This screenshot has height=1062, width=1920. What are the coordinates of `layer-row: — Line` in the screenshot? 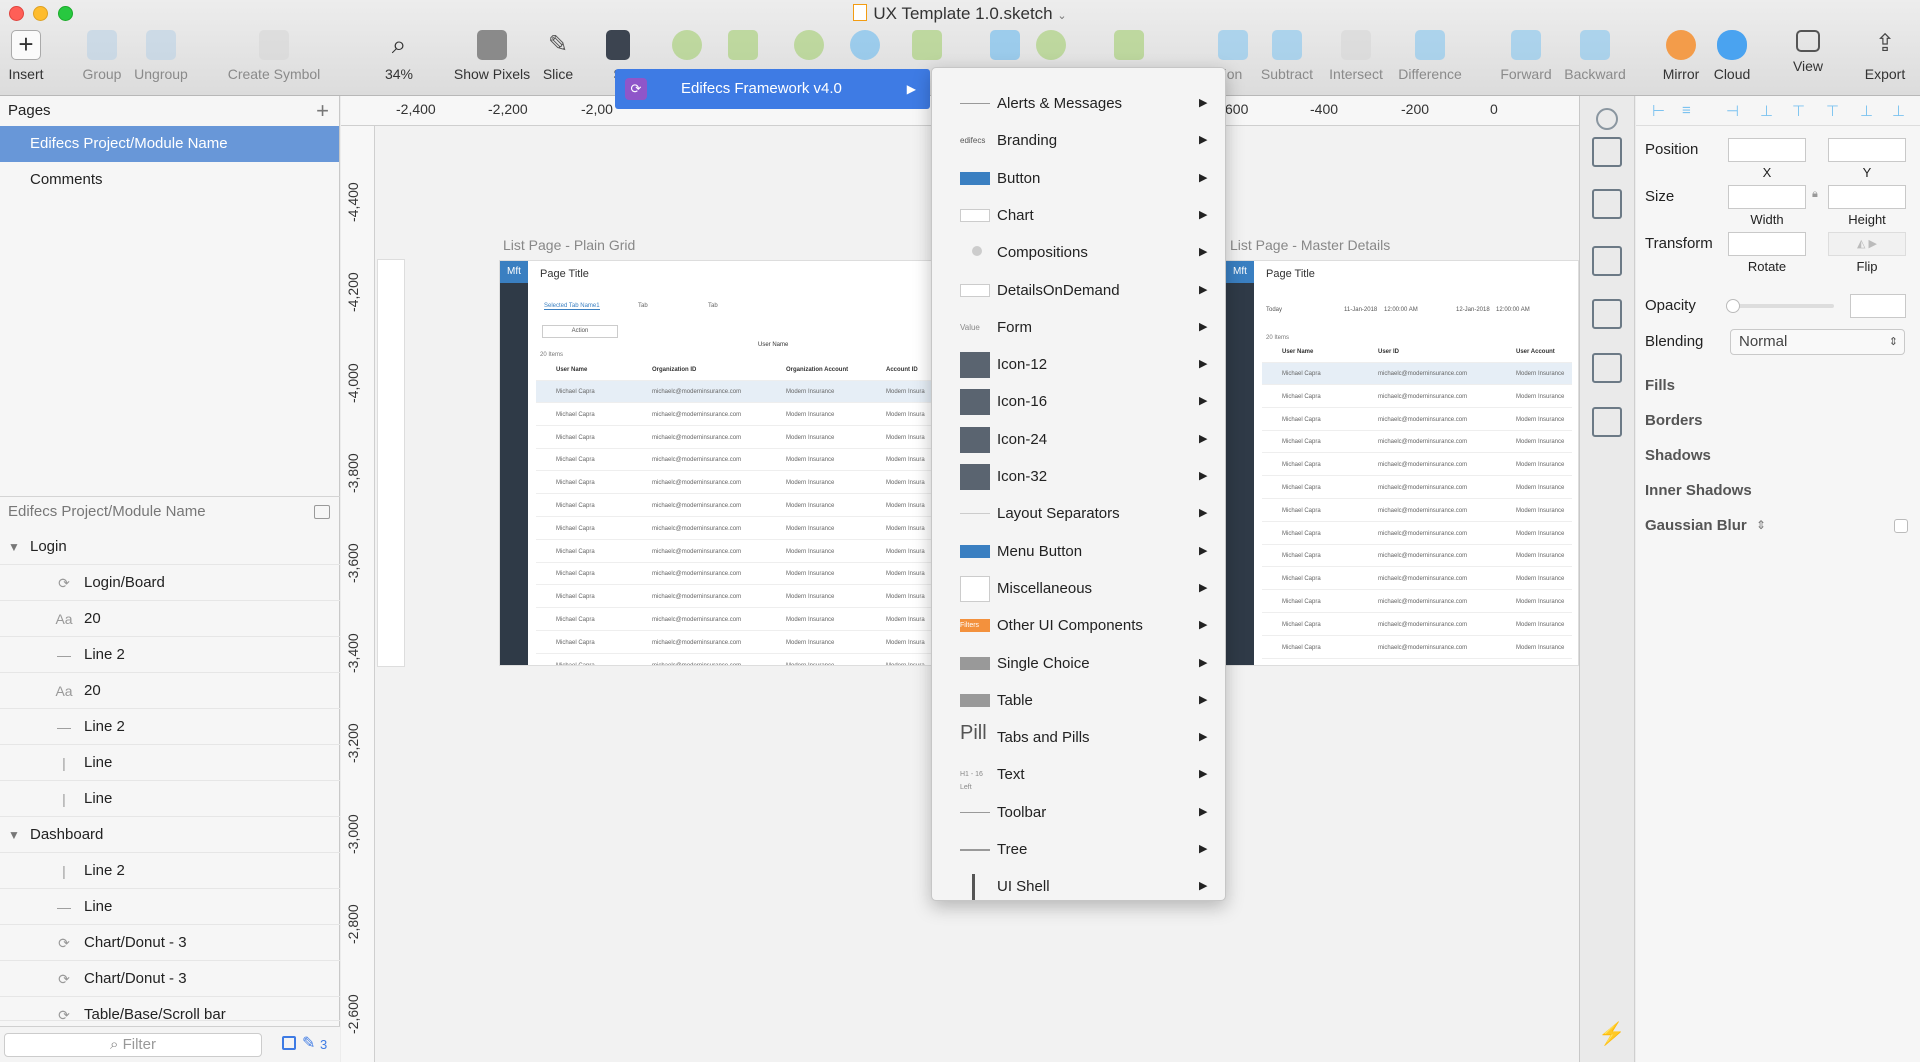 It's located at (170, 907).